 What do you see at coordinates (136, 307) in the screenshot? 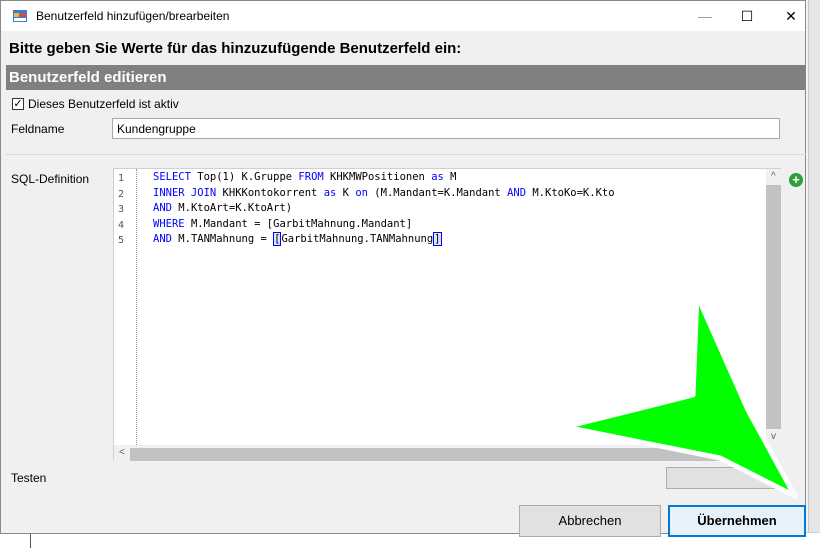
I see `gutter-separator` at bounding box center [136, 307].